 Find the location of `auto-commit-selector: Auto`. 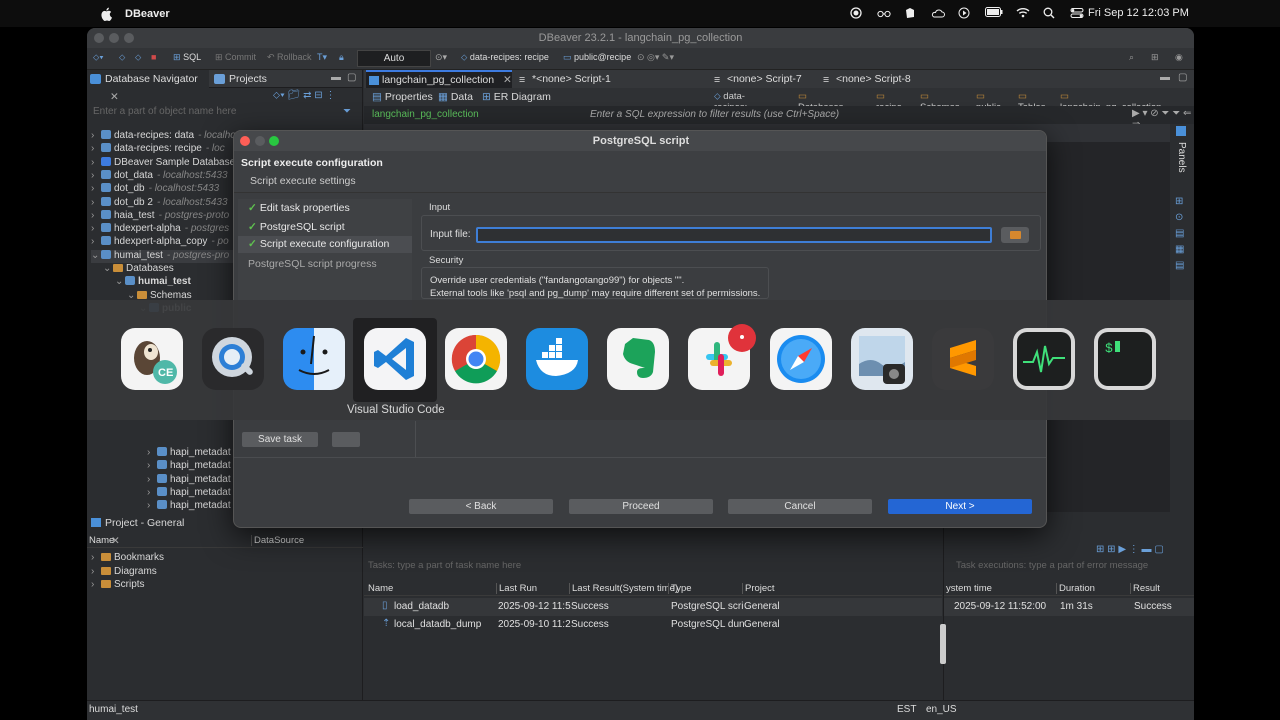

auto-commit-selector: Auto is located at coordinates (394, 58).